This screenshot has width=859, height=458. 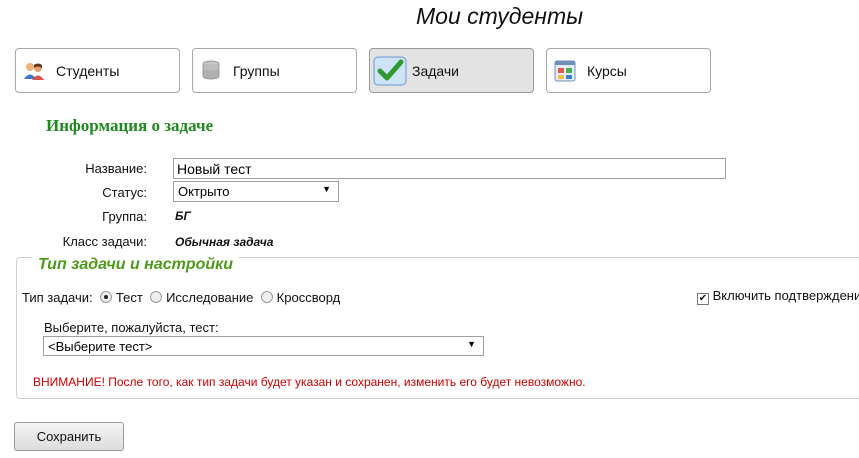 I want to click on status-label: Статус:, so click(x=124, y=192).